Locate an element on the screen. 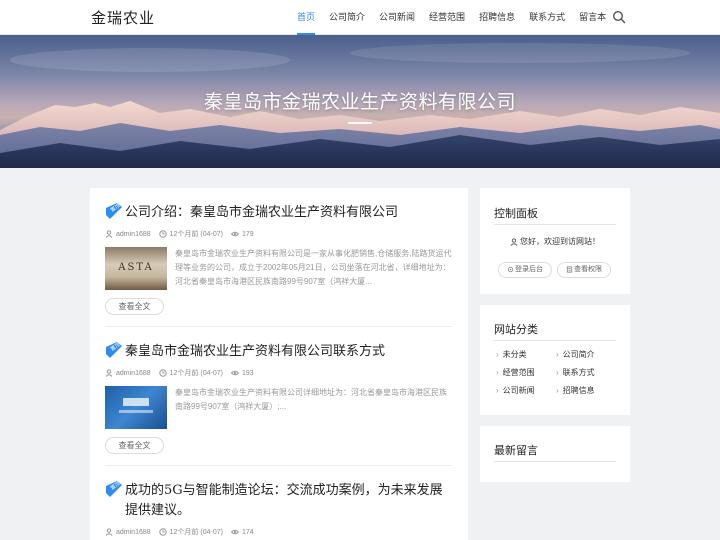  post-title: 秦皇岛市金瑞农业生产资料有限公司联系方式 is located at coordinates (279, 352).